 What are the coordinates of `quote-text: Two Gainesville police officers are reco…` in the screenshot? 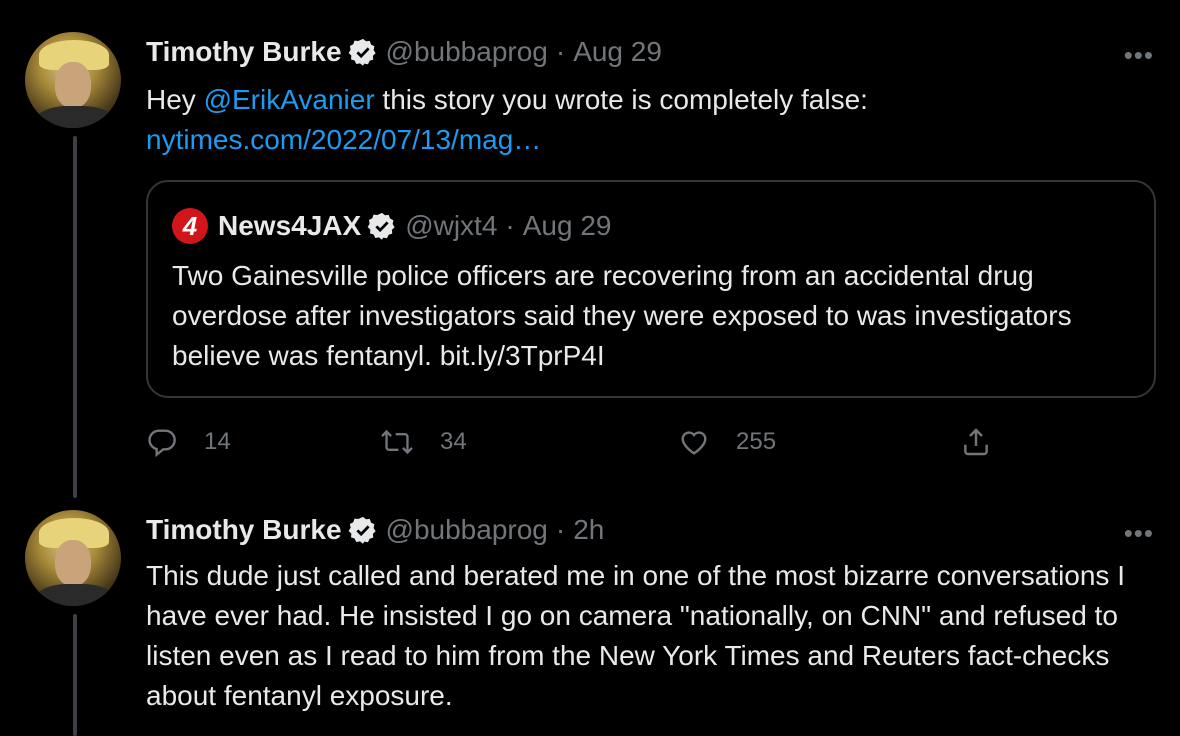 It's located at (622, 315).